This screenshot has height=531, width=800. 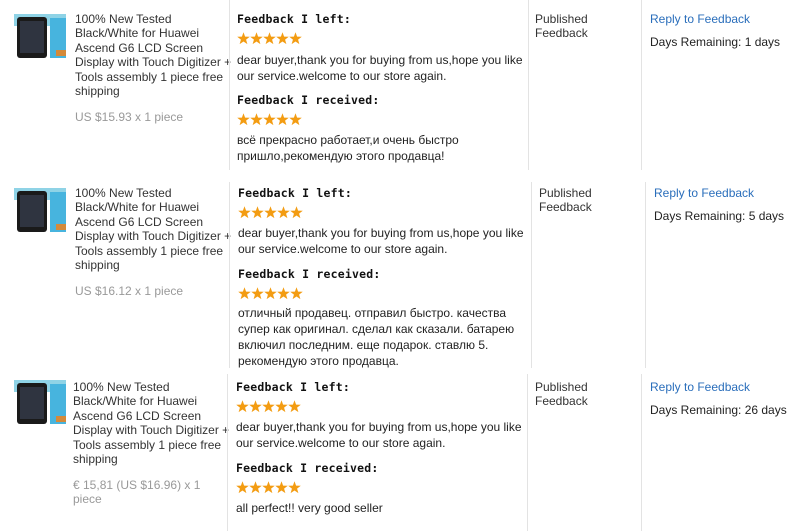 I want to click on product-price: € 15,81 (US $16.96) x 1 piece, so click(x=137, y=492).